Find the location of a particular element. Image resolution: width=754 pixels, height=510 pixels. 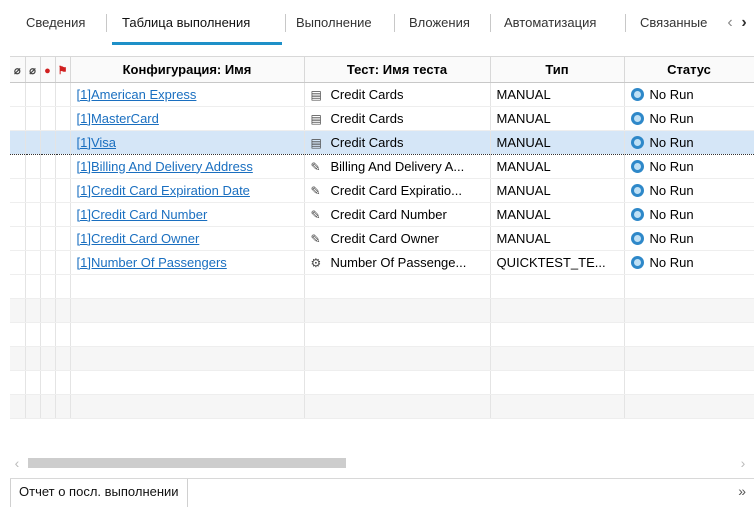

column-header-config-name: Конфигурация: Имя is located at coordinates (187, 70).